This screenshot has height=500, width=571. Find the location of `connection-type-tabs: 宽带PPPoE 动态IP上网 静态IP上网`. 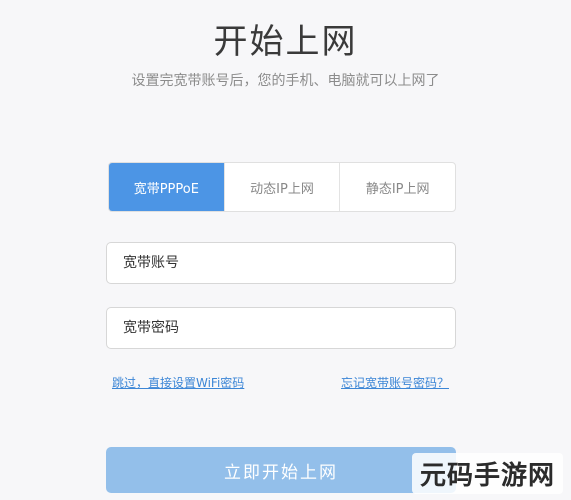

connection-type-tabs: 宽带PPPoE 动态IP上网 静态IP上网 is located at coordinates (282, 187).